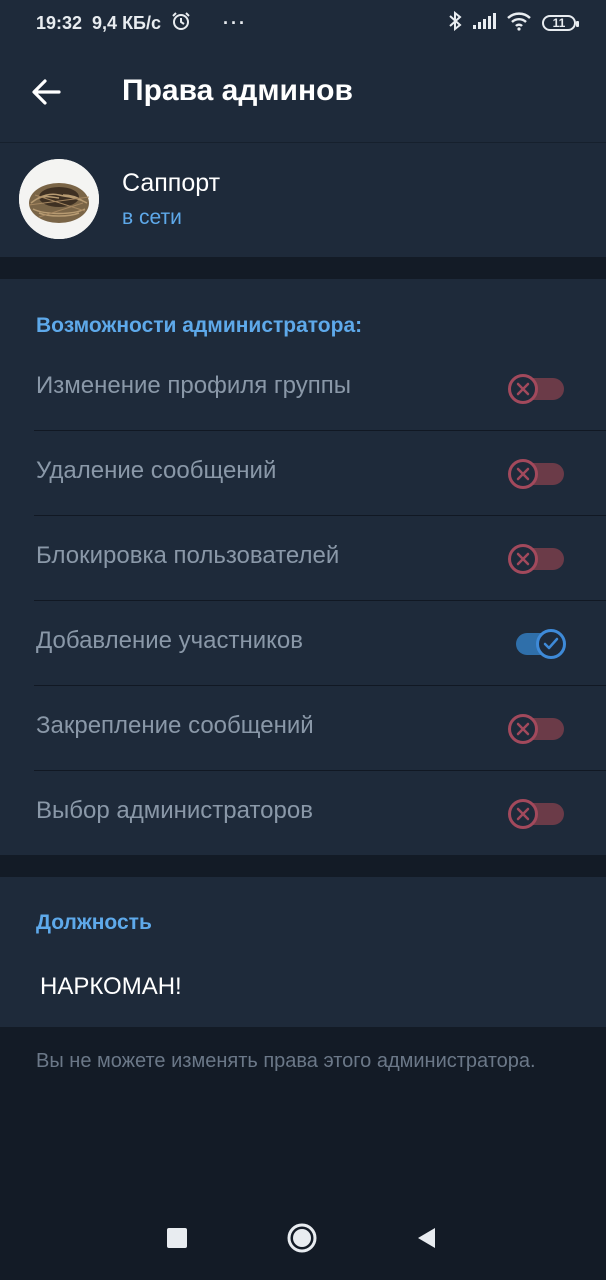 The height and width of the screenshot is (1280, 606). I want to click on system-nav-bar, so click(303, 1240).